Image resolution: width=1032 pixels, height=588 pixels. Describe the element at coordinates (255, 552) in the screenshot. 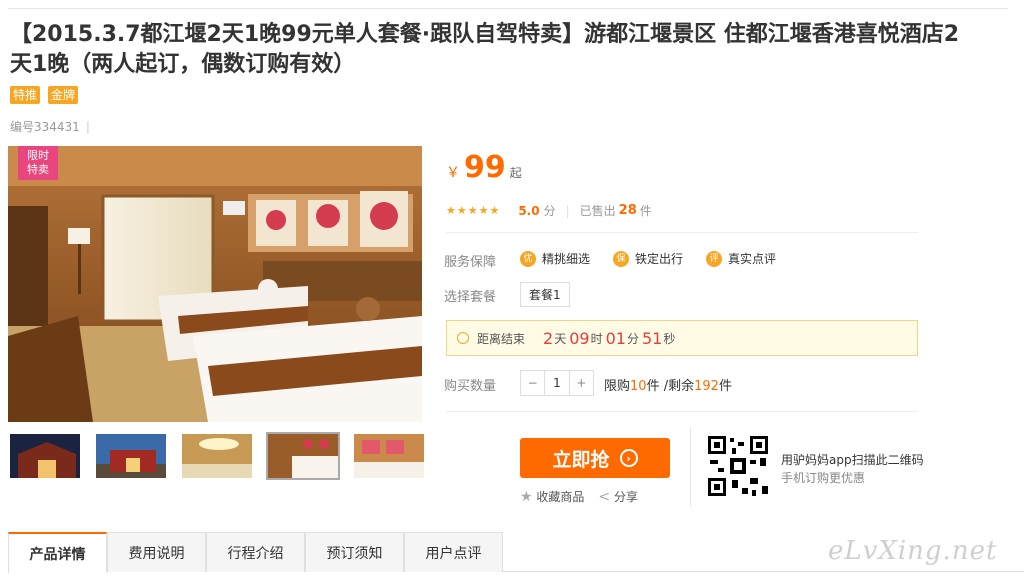

I see `tab-itinerary: 行程介绍` at that location.